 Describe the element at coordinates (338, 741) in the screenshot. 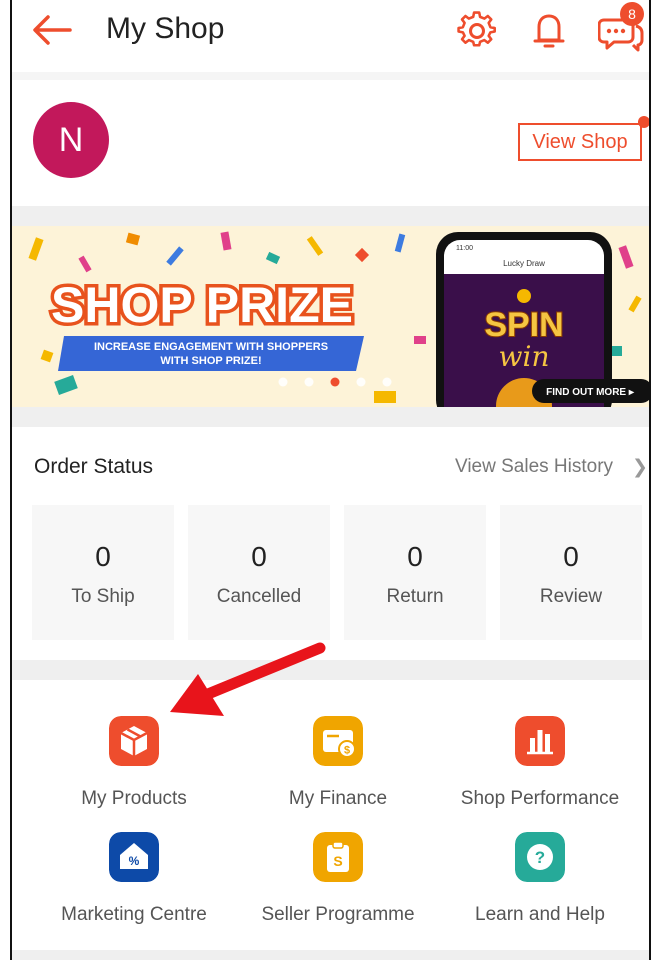

I see `wallet-icon: $` at that location.